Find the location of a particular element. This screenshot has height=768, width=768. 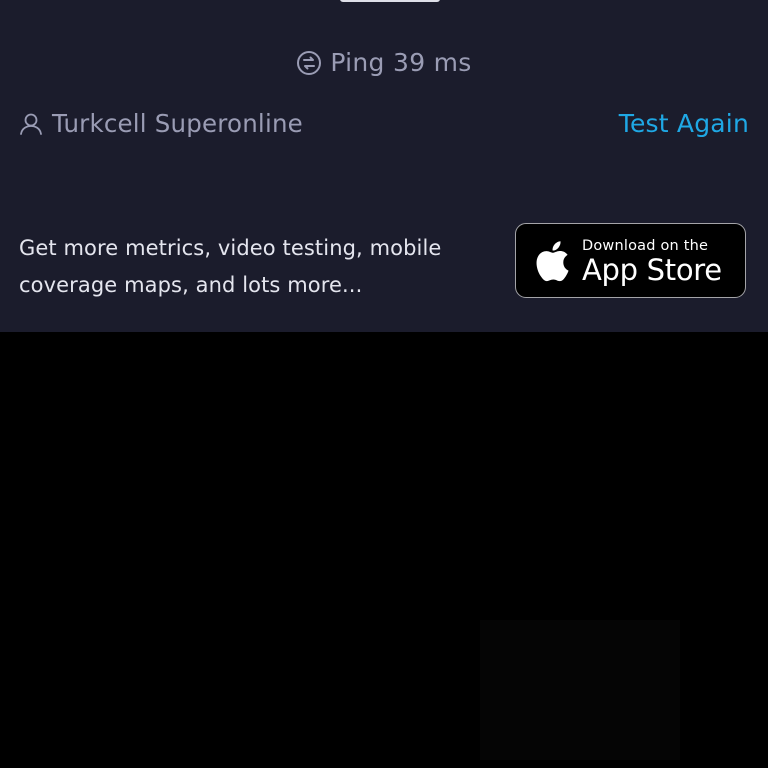

ping-icon is located at coordinates (309, 62).